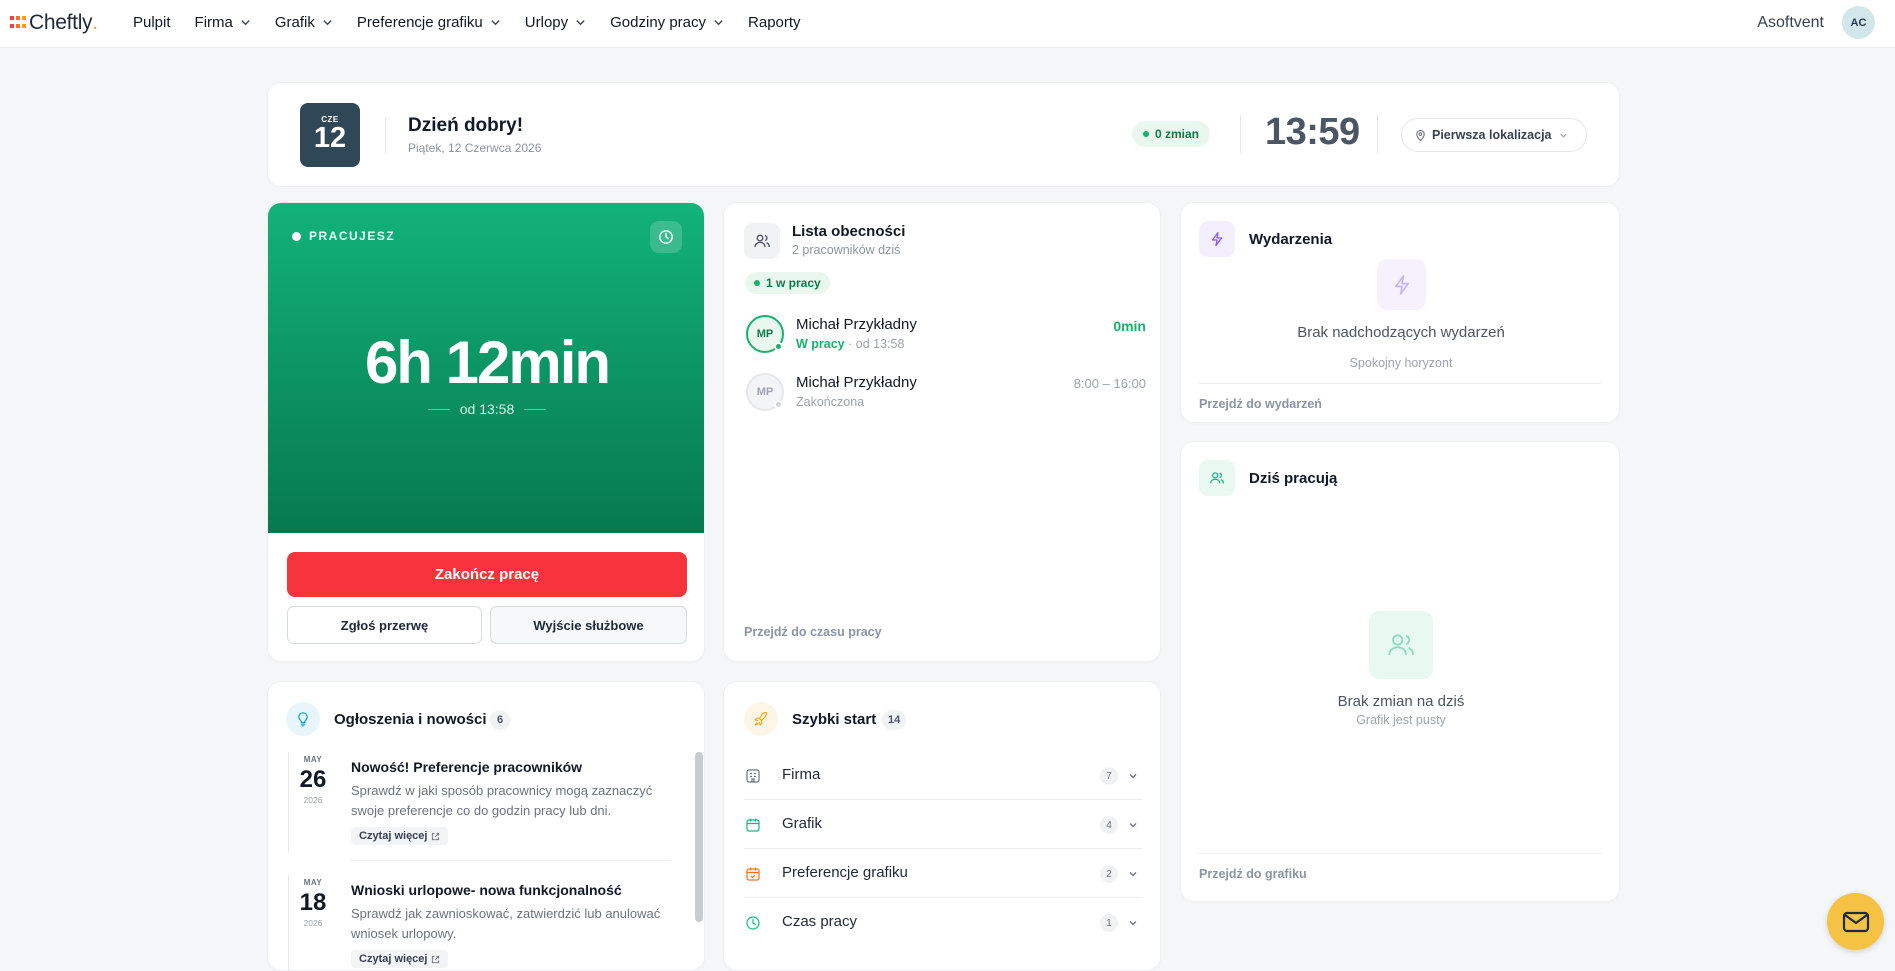 This screenshot has height=971, width=1895. I want to click on go-to-schedule-link: Przejdź do grafiku, so click(1253, 874).